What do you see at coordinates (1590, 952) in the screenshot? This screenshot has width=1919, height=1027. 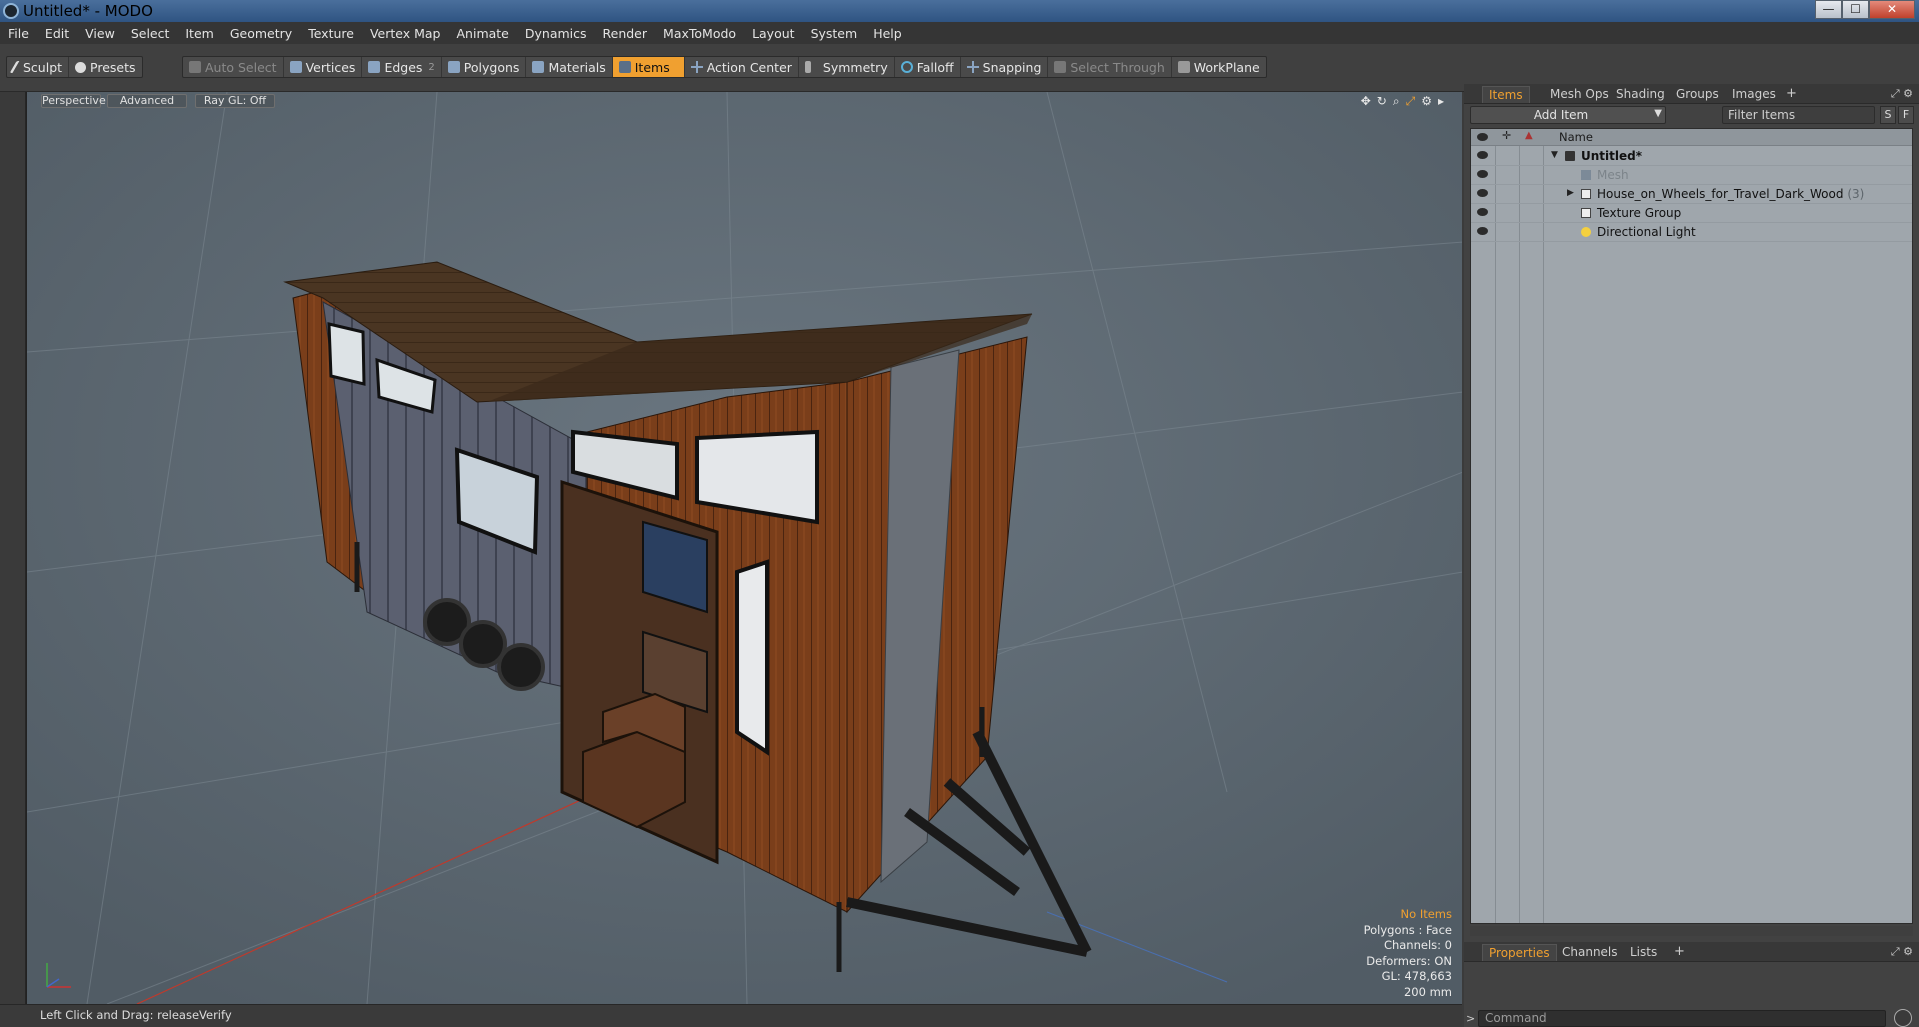 I see `tab-channels: Channels` at bounding box center [1590, 952].